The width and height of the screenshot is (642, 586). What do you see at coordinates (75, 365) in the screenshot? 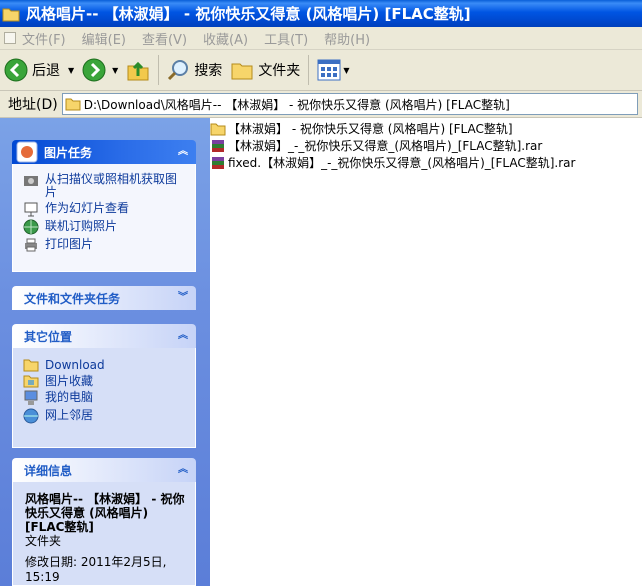
I see `place-download-label: Download` at bounding box center [75, 365].